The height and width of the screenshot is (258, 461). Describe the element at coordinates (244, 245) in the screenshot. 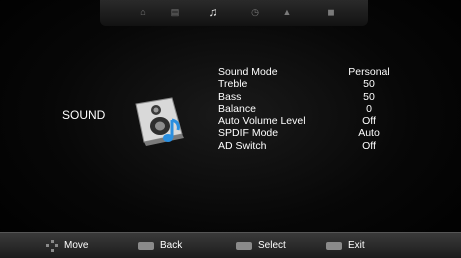

I see `enter-key-icon` at that location.